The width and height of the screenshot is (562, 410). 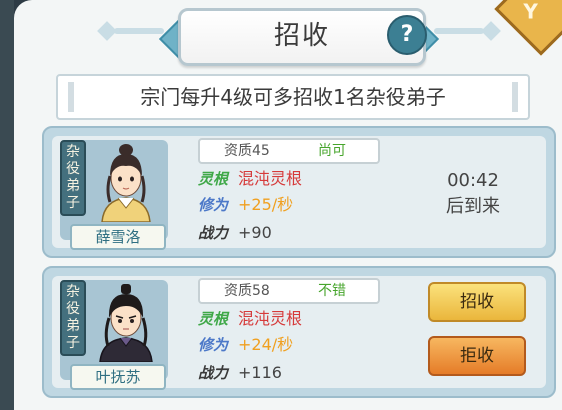 I want to click on avatar: 杂 役 弟 子 叶抚苏, so click(x=114, y=335).